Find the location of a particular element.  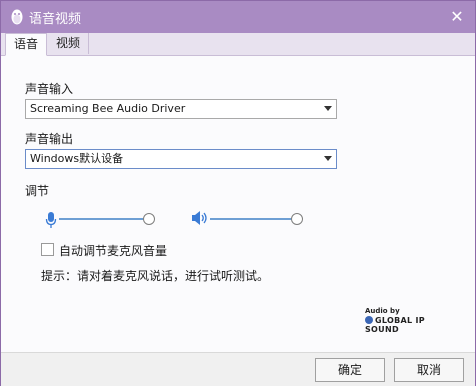

close-icon: ✕ is located at coordinates (457, 16).